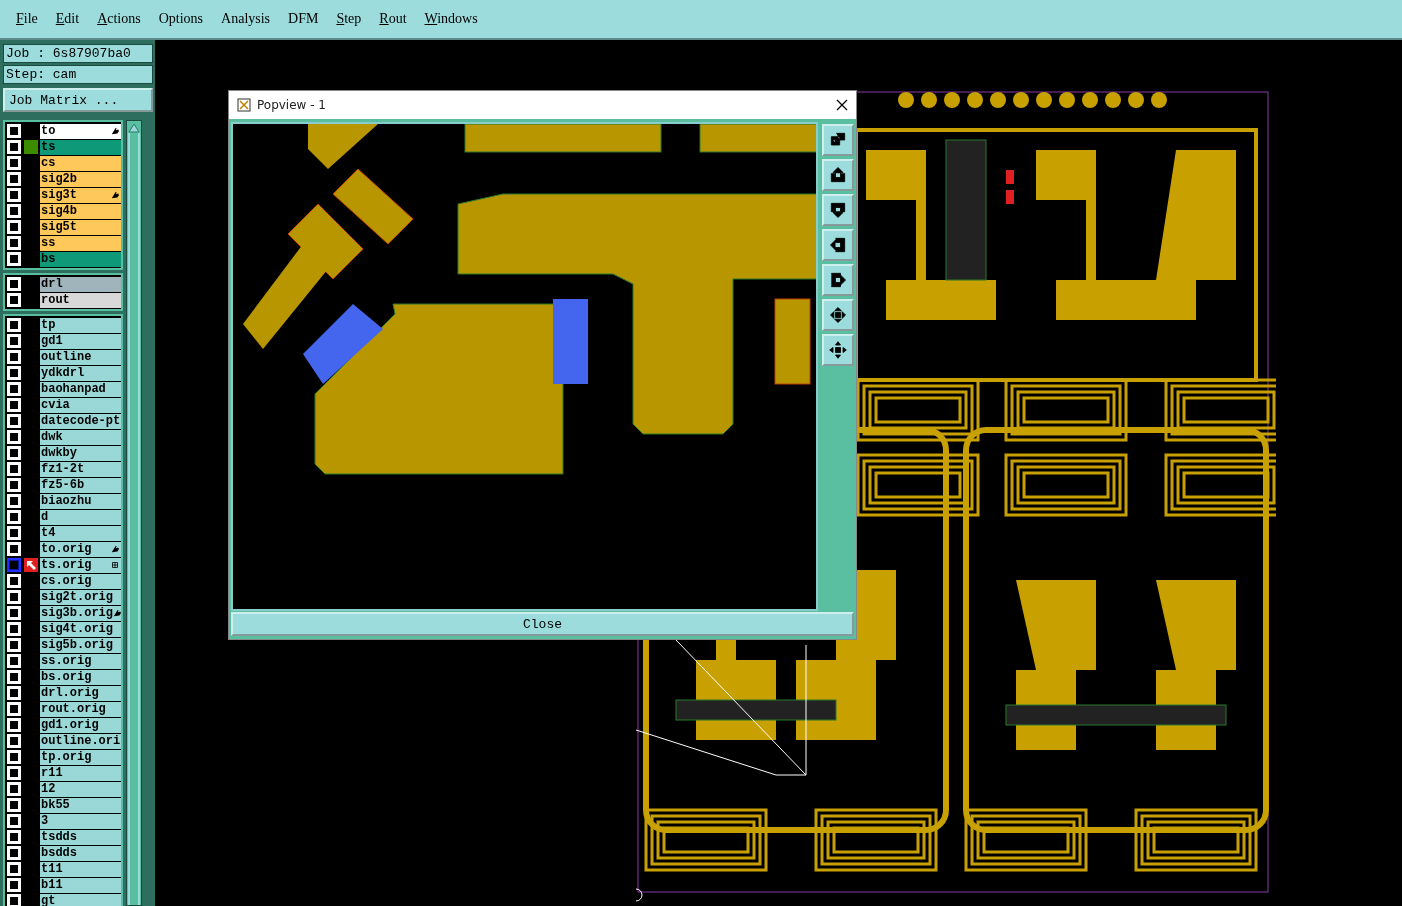 The width and height of the screenshot is (1402, 906). Describe the element at coordinates (80, 645) in the screenshot. I see `layer-name: sig5b.orig` at that location.